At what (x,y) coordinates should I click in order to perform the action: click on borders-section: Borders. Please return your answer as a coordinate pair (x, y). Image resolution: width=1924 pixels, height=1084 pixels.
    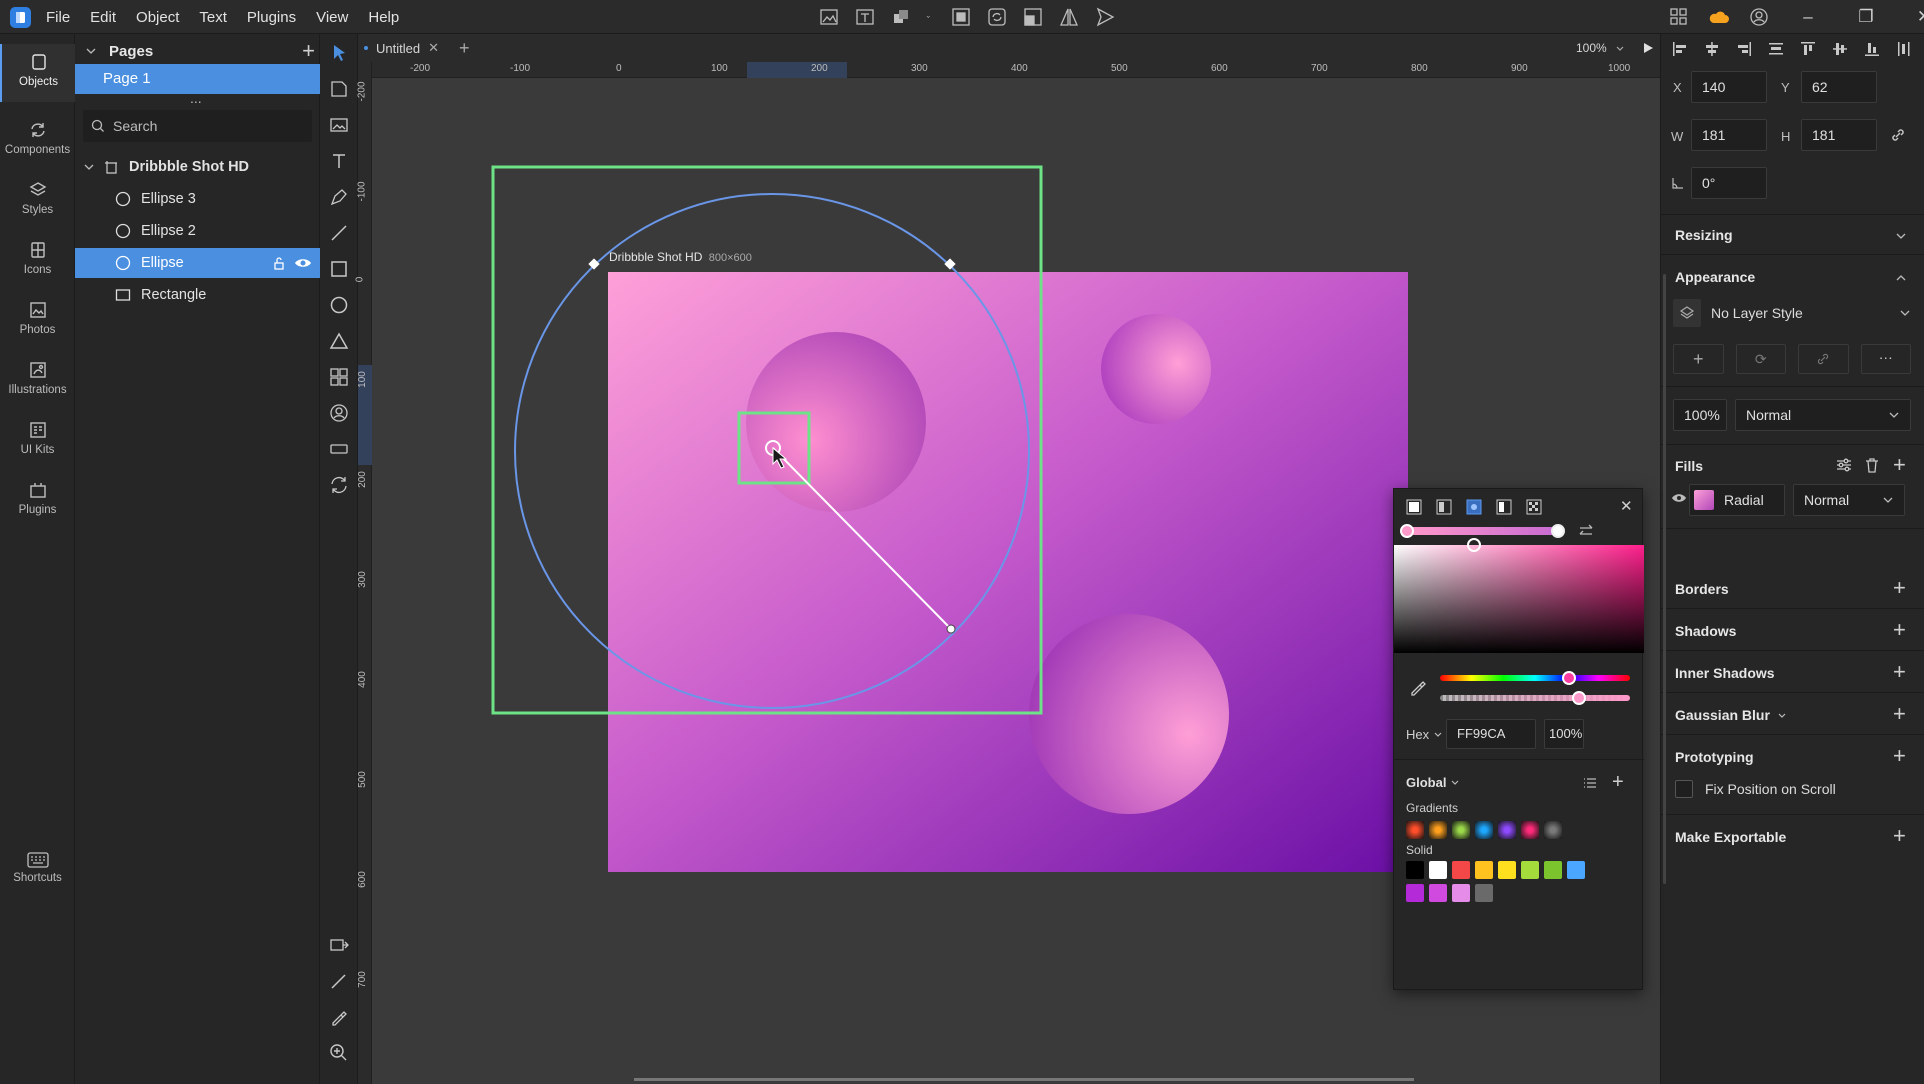
    Looking at the image, I should click on (1702, 589).